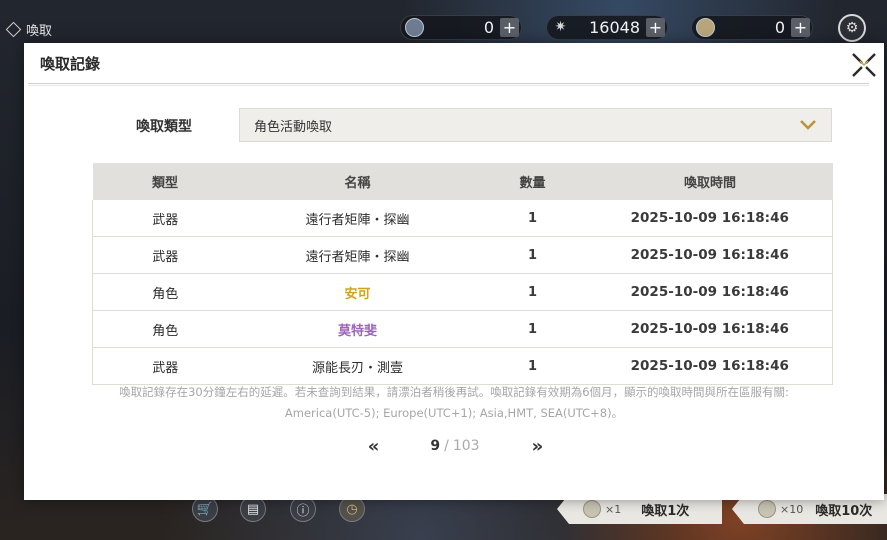 The height and width of the screenshot is (540, 887). I want to click on column-header-time: 喚取時間, so click(710, 181).